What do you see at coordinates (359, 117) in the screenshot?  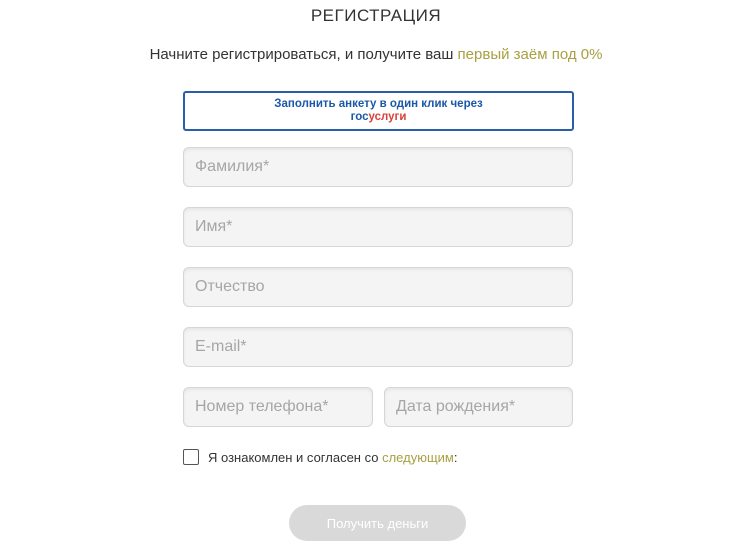 I see `gosuslugi-logo-part1: гос` at bounding box center [359, 117].